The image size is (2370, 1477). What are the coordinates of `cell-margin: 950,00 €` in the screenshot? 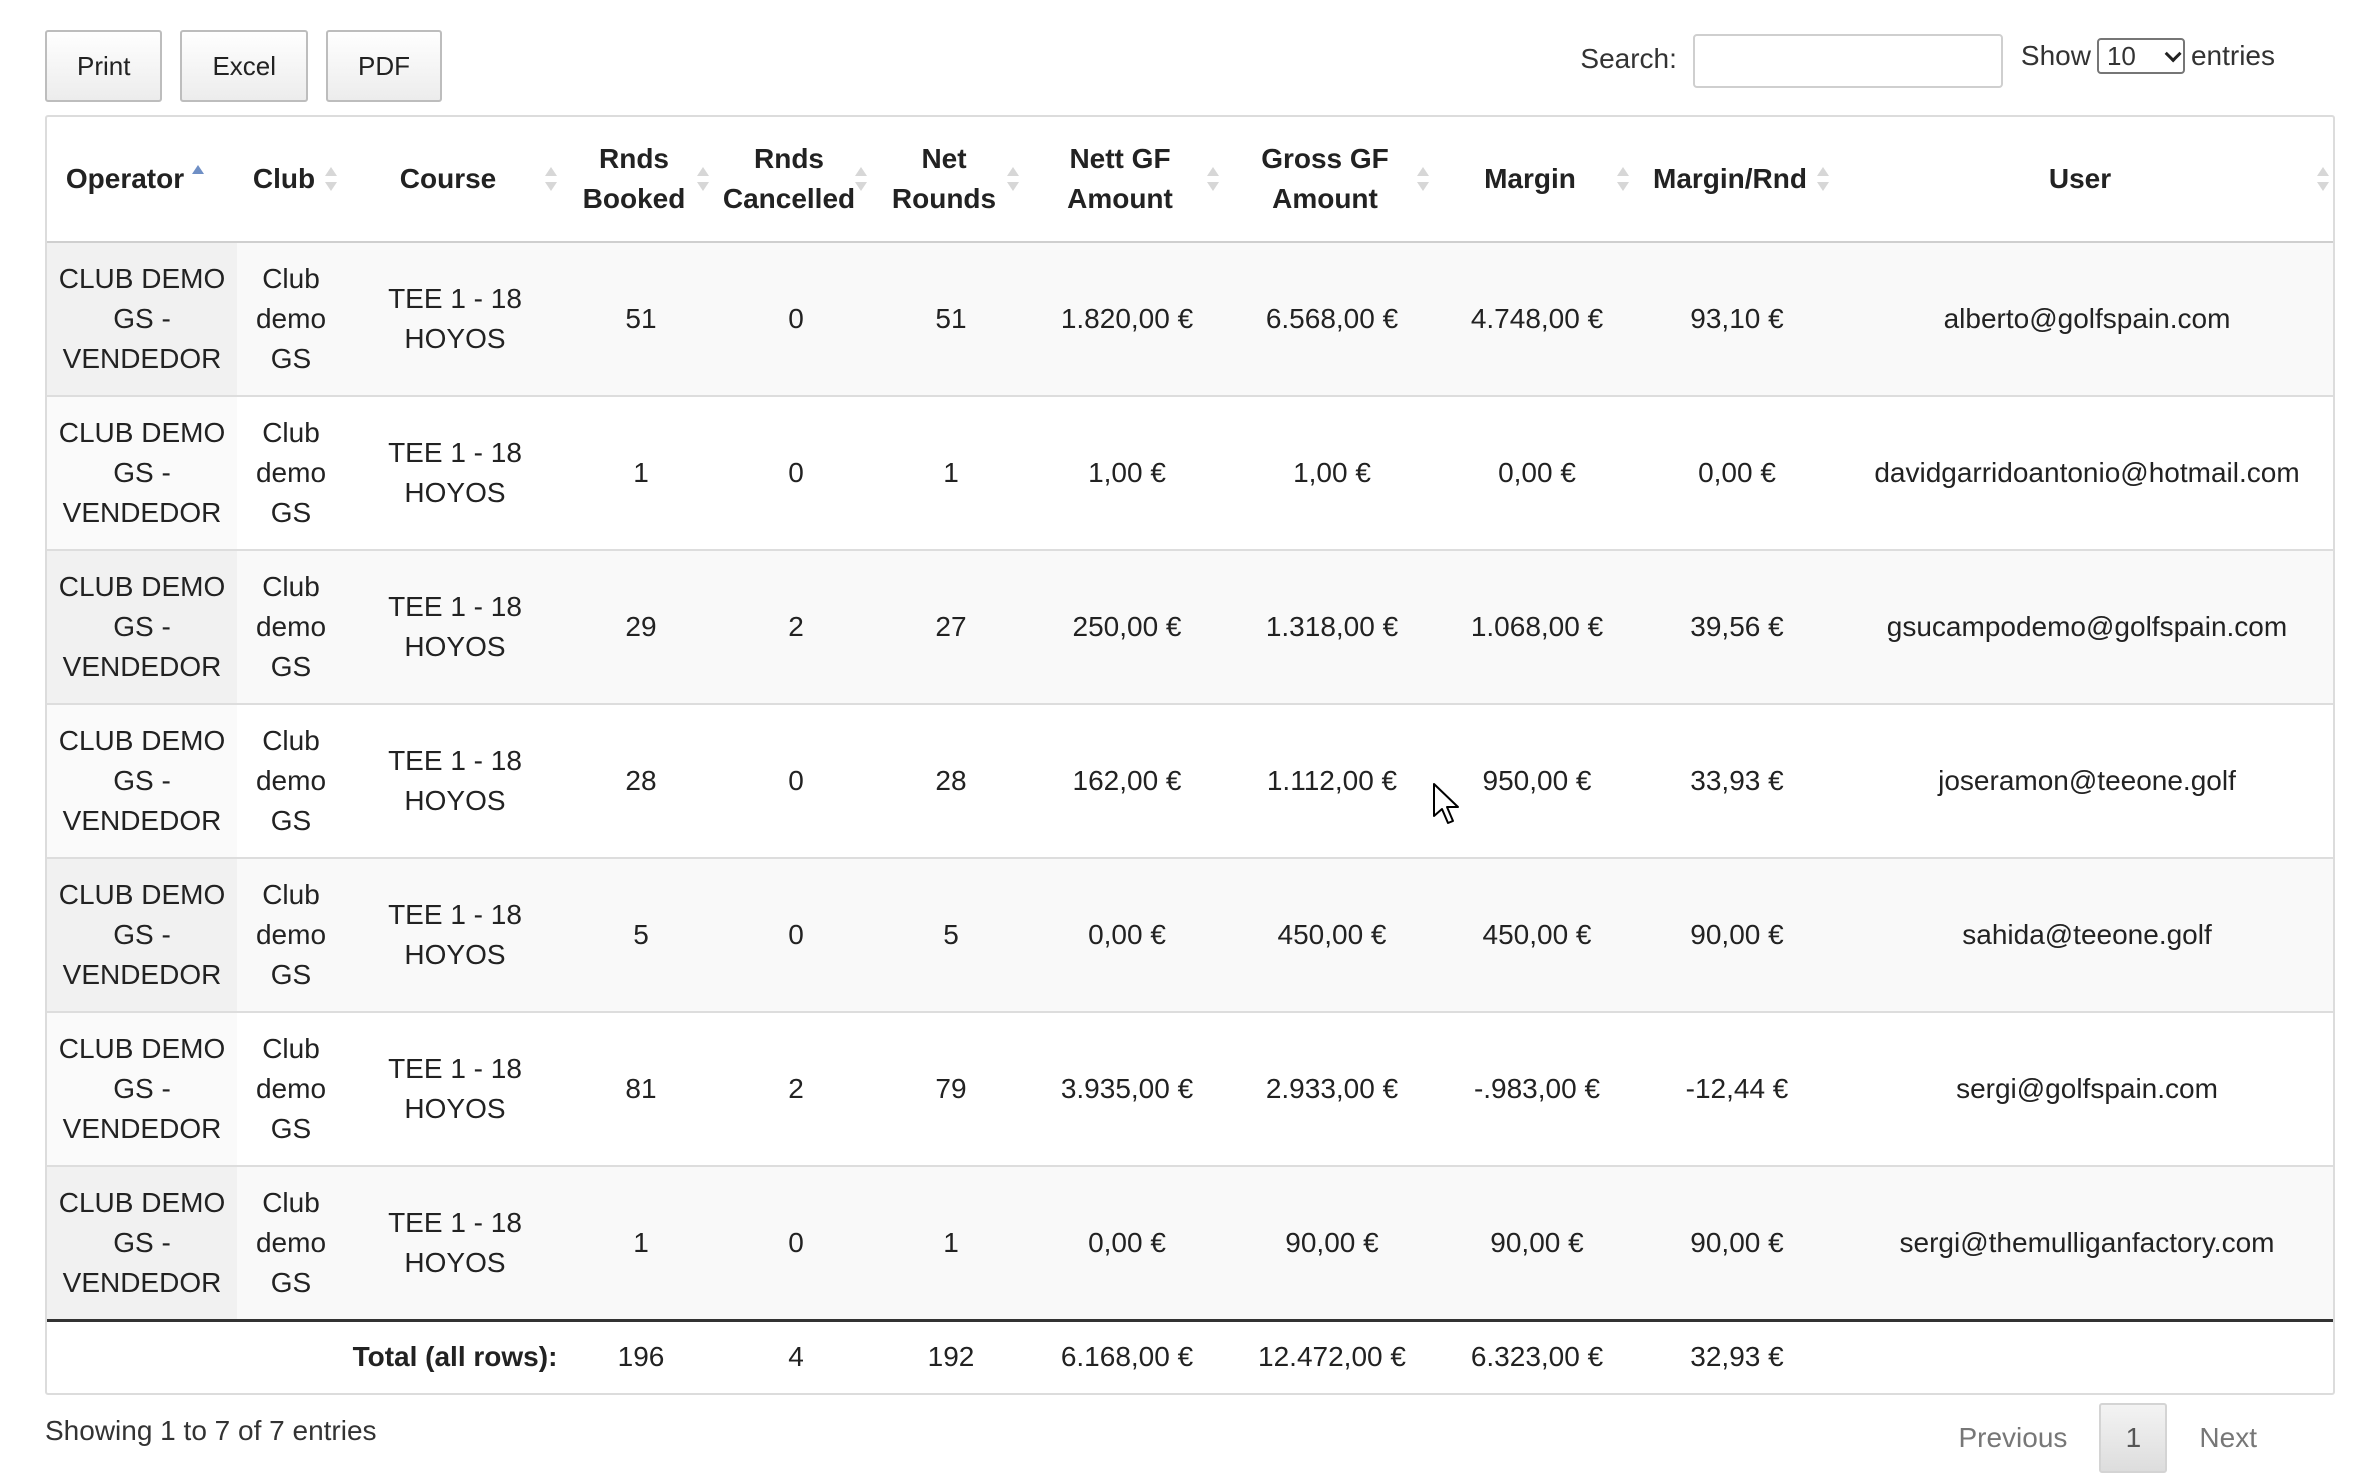 It's located at (1537, 781).